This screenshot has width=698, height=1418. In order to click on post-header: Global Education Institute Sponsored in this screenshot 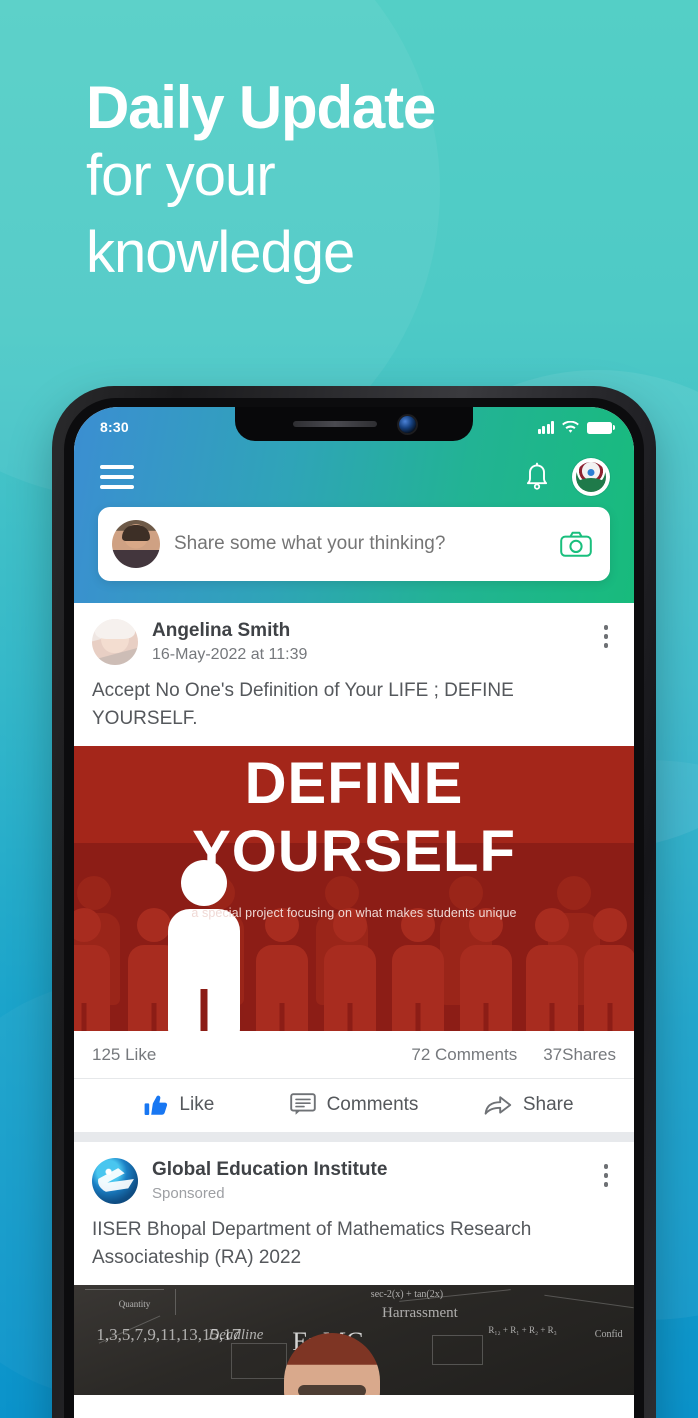, I will do `click(354, 1173)`.